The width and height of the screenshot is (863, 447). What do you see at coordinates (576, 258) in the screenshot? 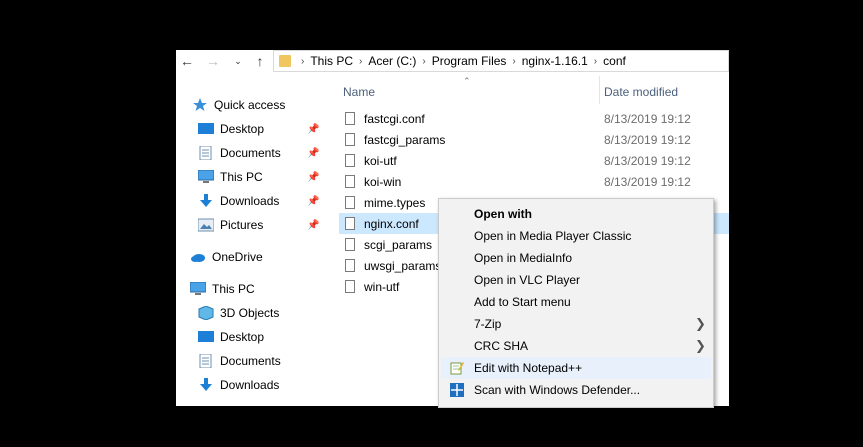
I see `menu-item-open-mediainfo: Open in MediaInfo` at bounding box center [576, 258].